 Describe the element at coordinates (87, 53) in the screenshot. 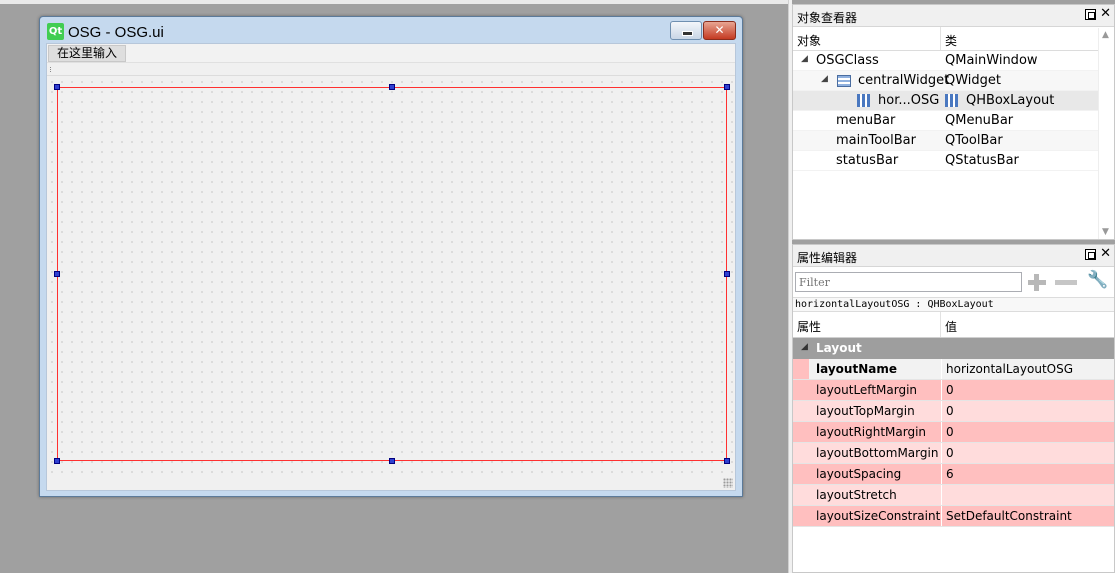

I see `menu-type-here-item: 在这里输入` at that location.